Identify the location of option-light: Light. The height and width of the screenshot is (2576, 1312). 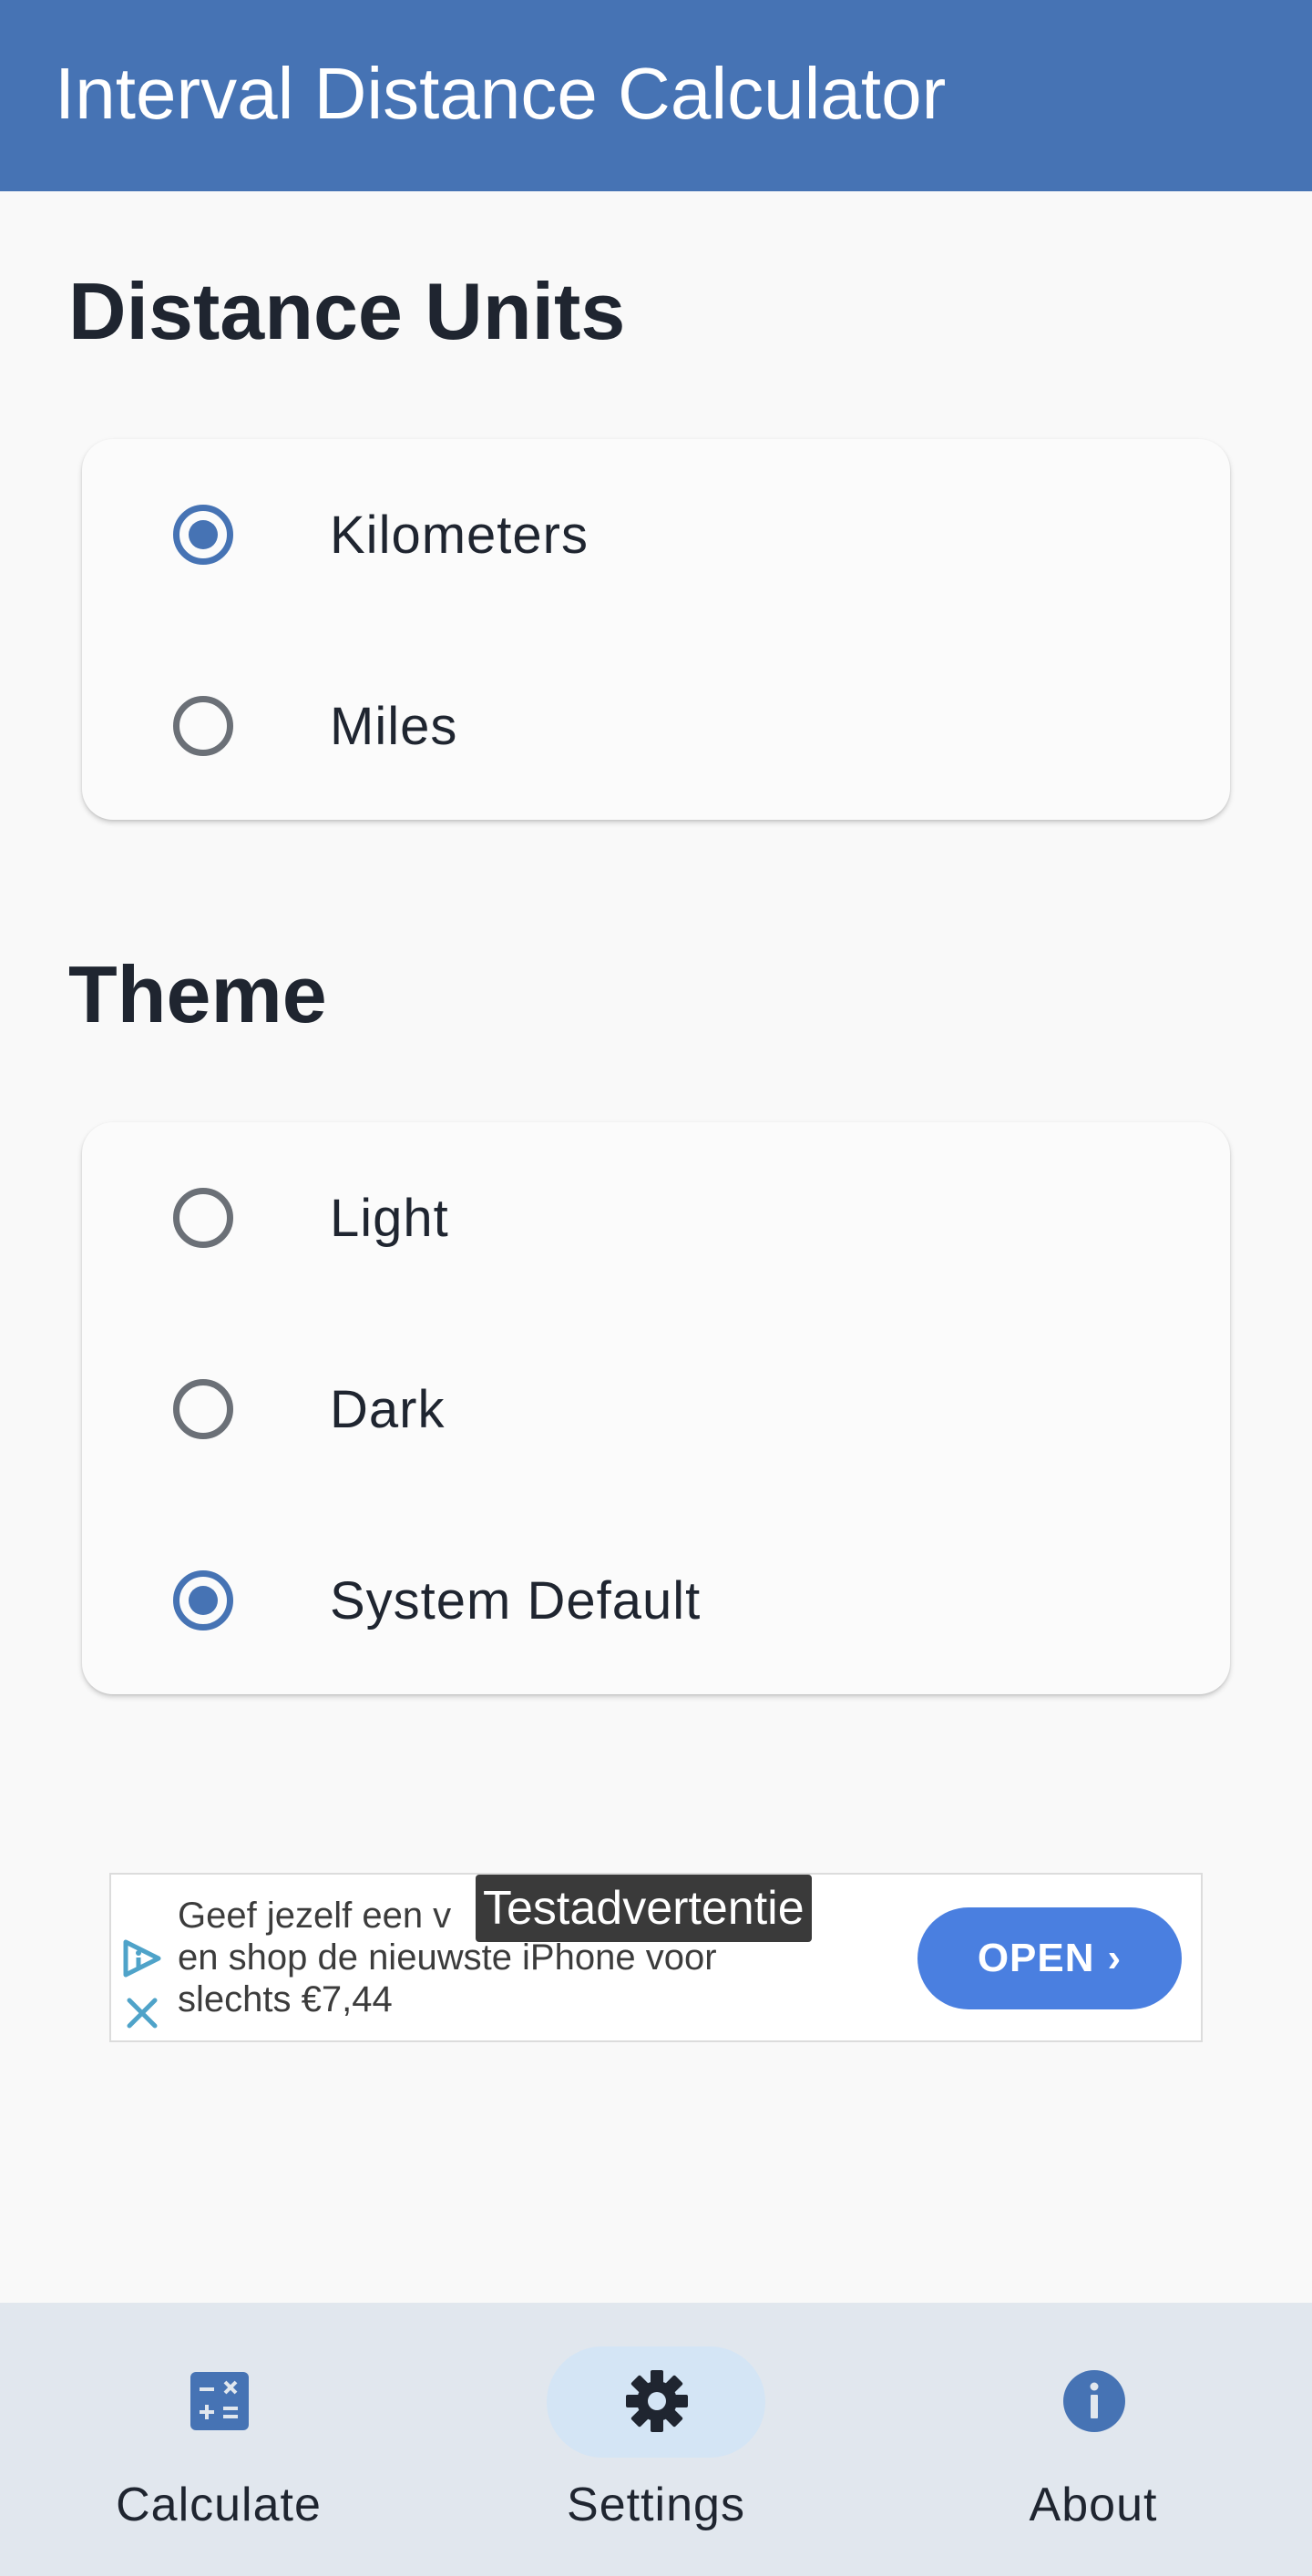
(656, 1218).